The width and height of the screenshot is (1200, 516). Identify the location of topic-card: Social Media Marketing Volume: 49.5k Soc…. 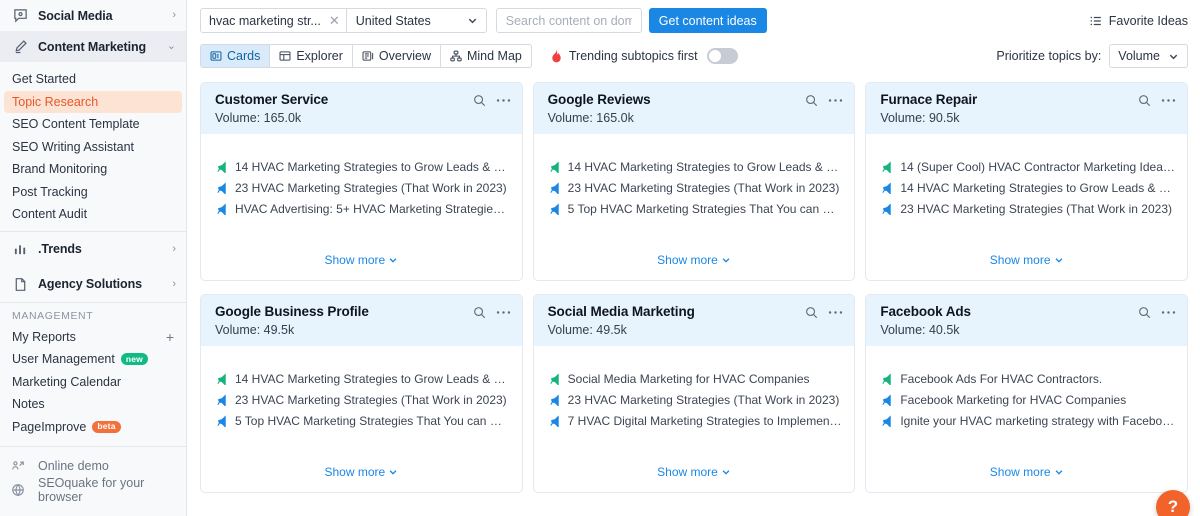
(694, 393).